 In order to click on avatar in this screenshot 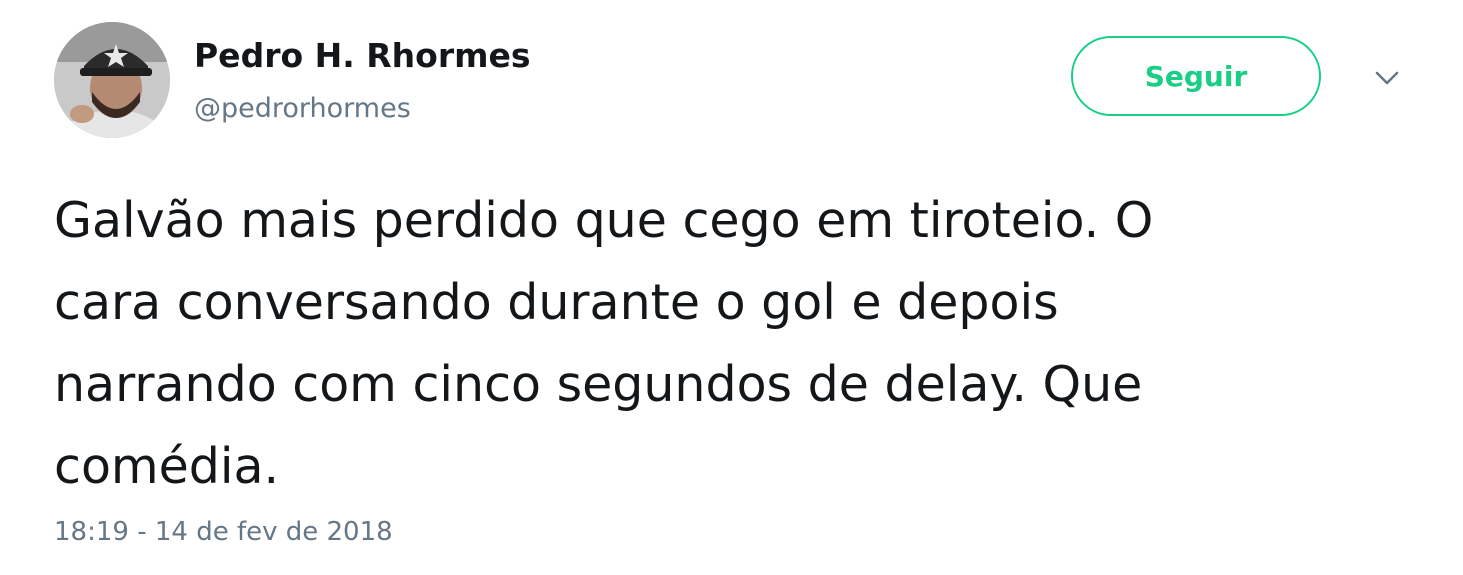, I will do `click(112, 80)`.